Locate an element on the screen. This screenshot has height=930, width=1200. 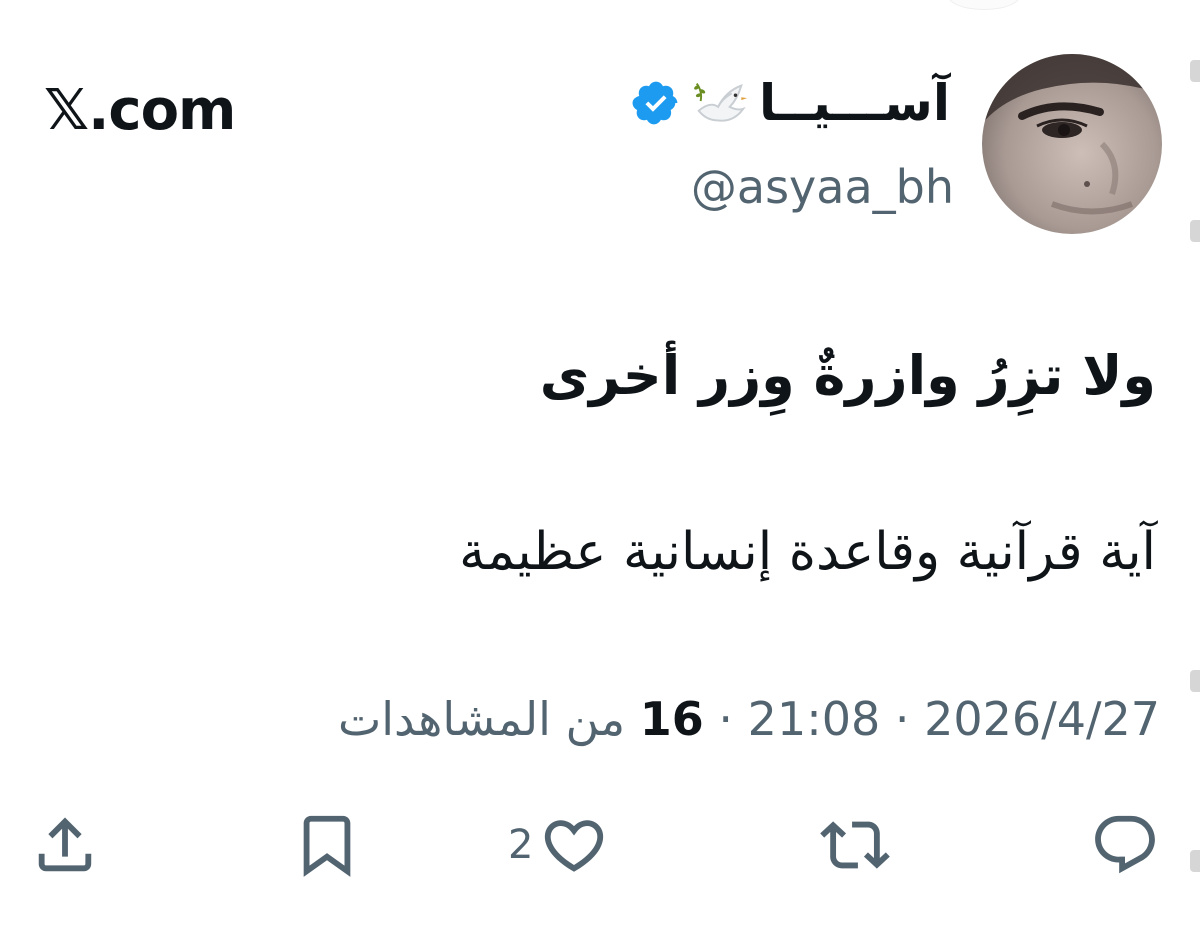
share-button is located at coordinates (65, 845).